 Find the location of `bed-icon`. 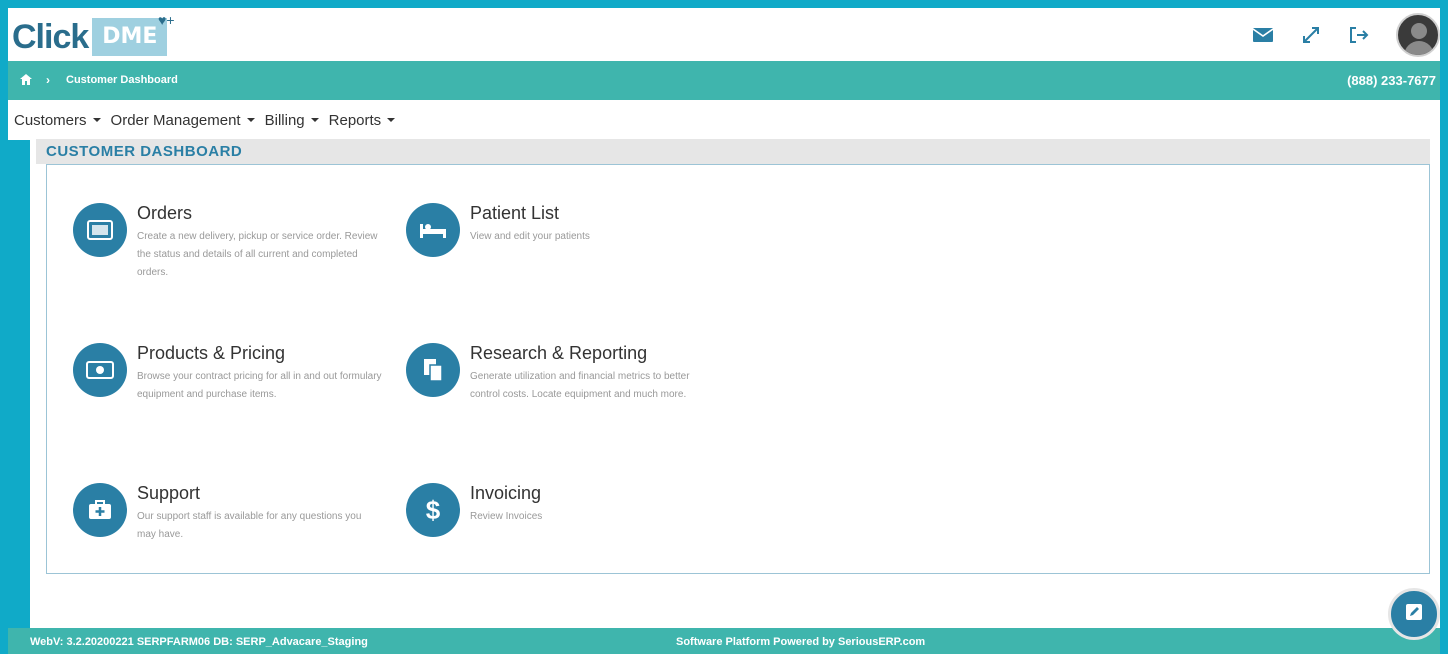

bed-icon is located at coordinates (433, 230).